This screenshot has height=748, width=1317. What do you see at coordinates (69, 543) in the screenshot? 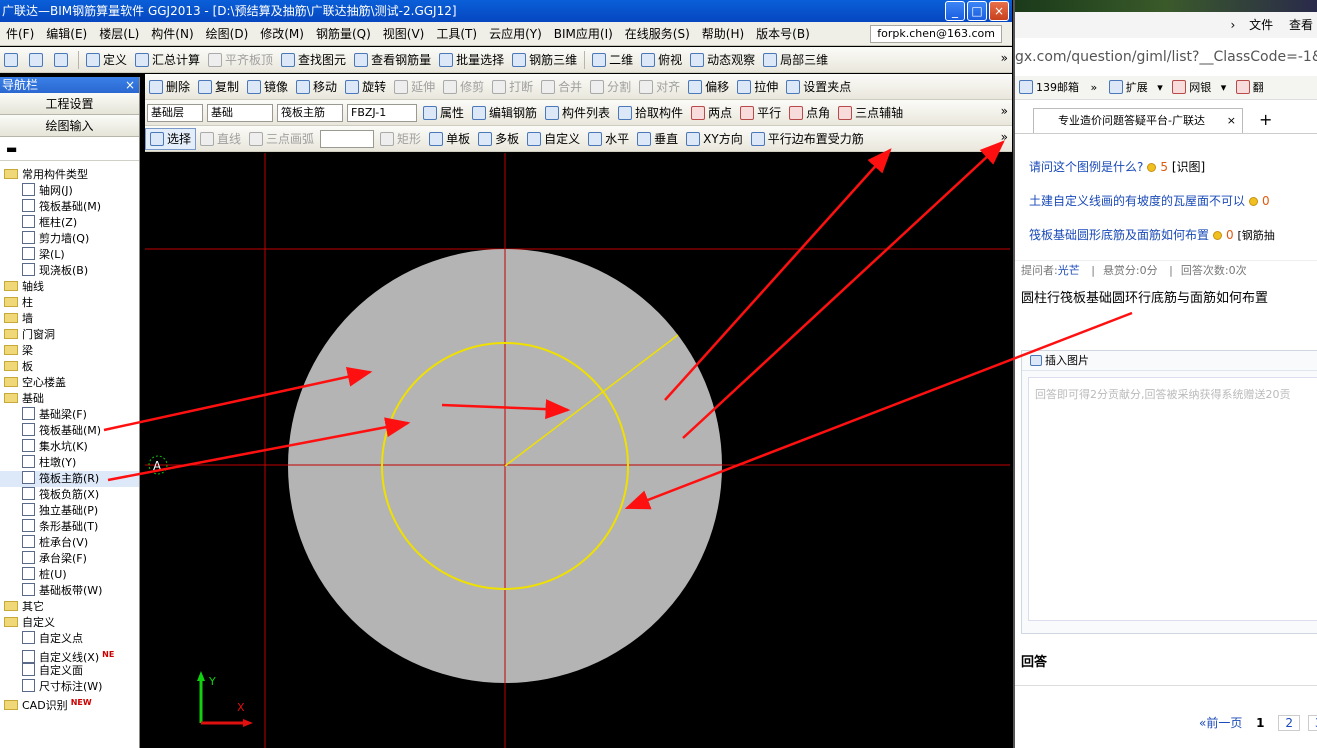
I see `tree-item: 桩承台(V)` at bounding box center [69, 543].